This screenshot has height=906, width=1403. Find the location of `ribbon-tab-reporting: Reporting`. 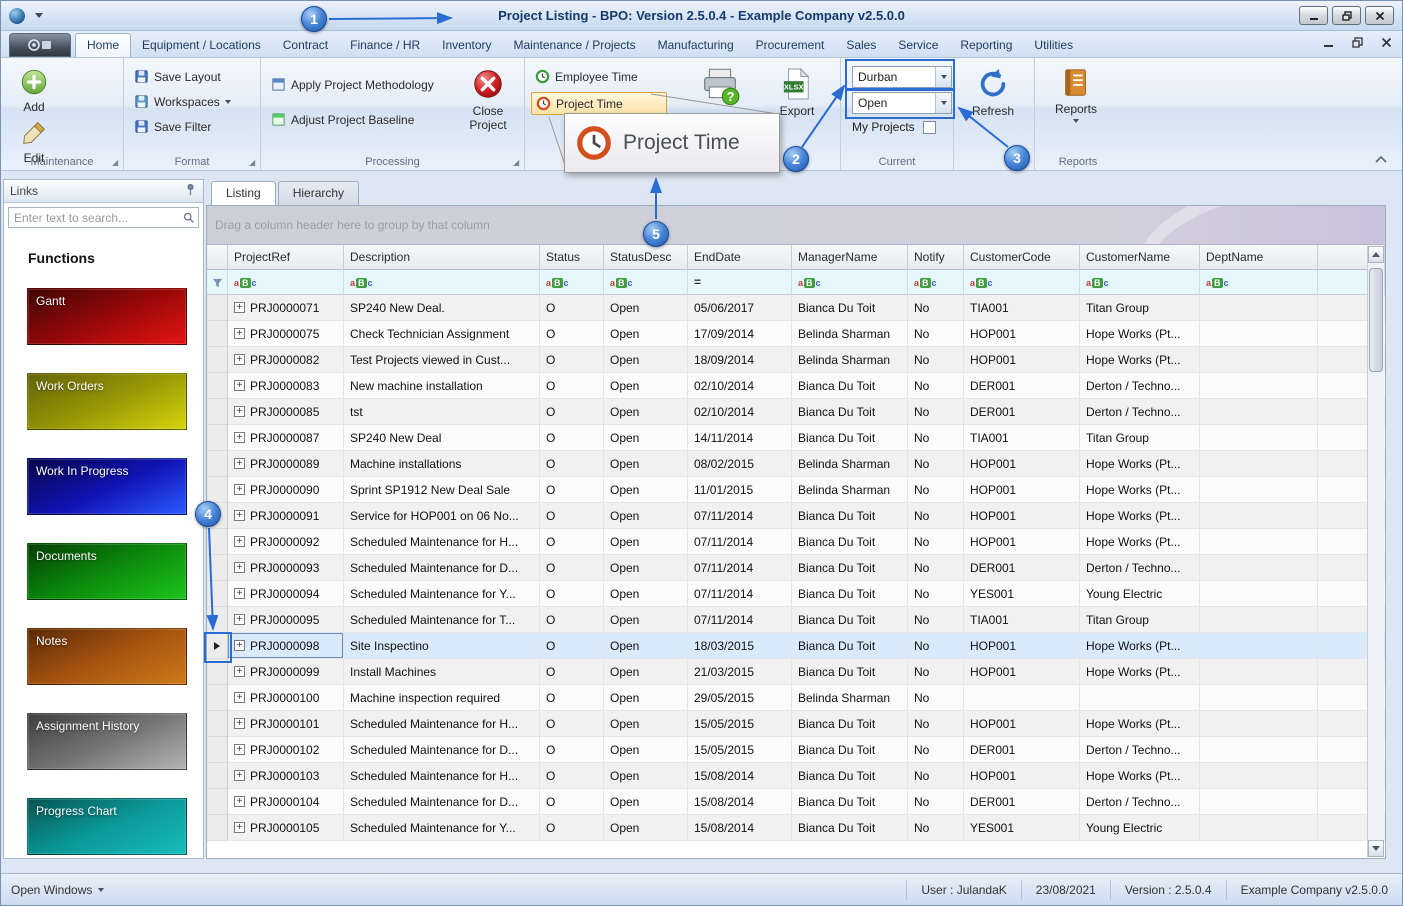

ribbon-tab-reporting: Reporting is located at coordinates (986, 45).